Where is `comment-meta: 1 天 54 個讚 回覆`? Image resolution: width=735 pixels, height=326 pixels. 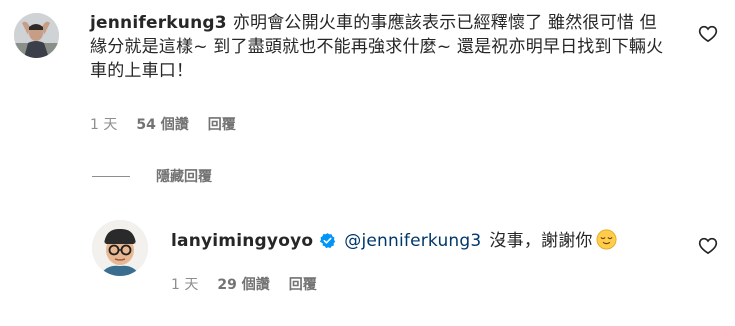
comment-meta: 1 天 54 個讚 回覆 is located at coordinates (172, 124).